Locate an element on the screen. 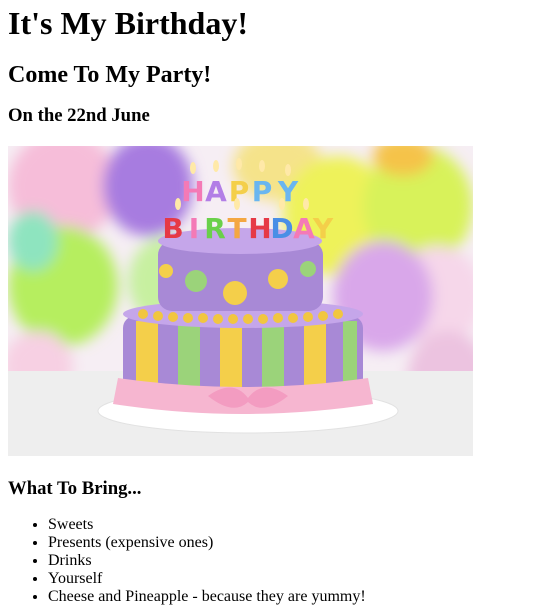 Image resolution: width=560 pixels, height=615 pixels. svg-text: I is located at coordinates (194, 228).